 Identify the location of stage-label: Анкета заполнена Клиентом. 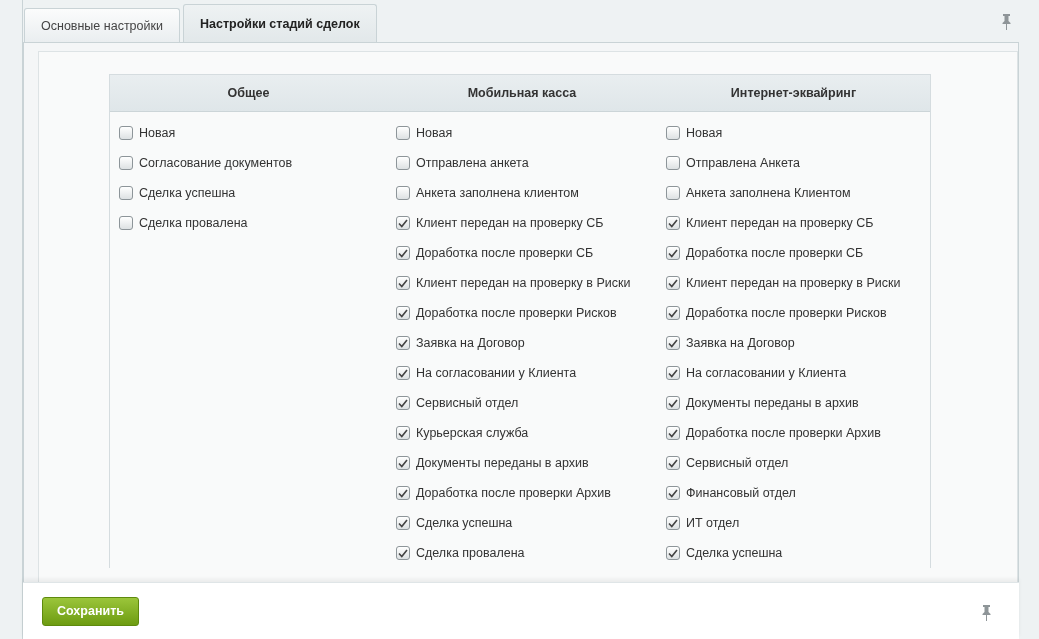
(768, 193).